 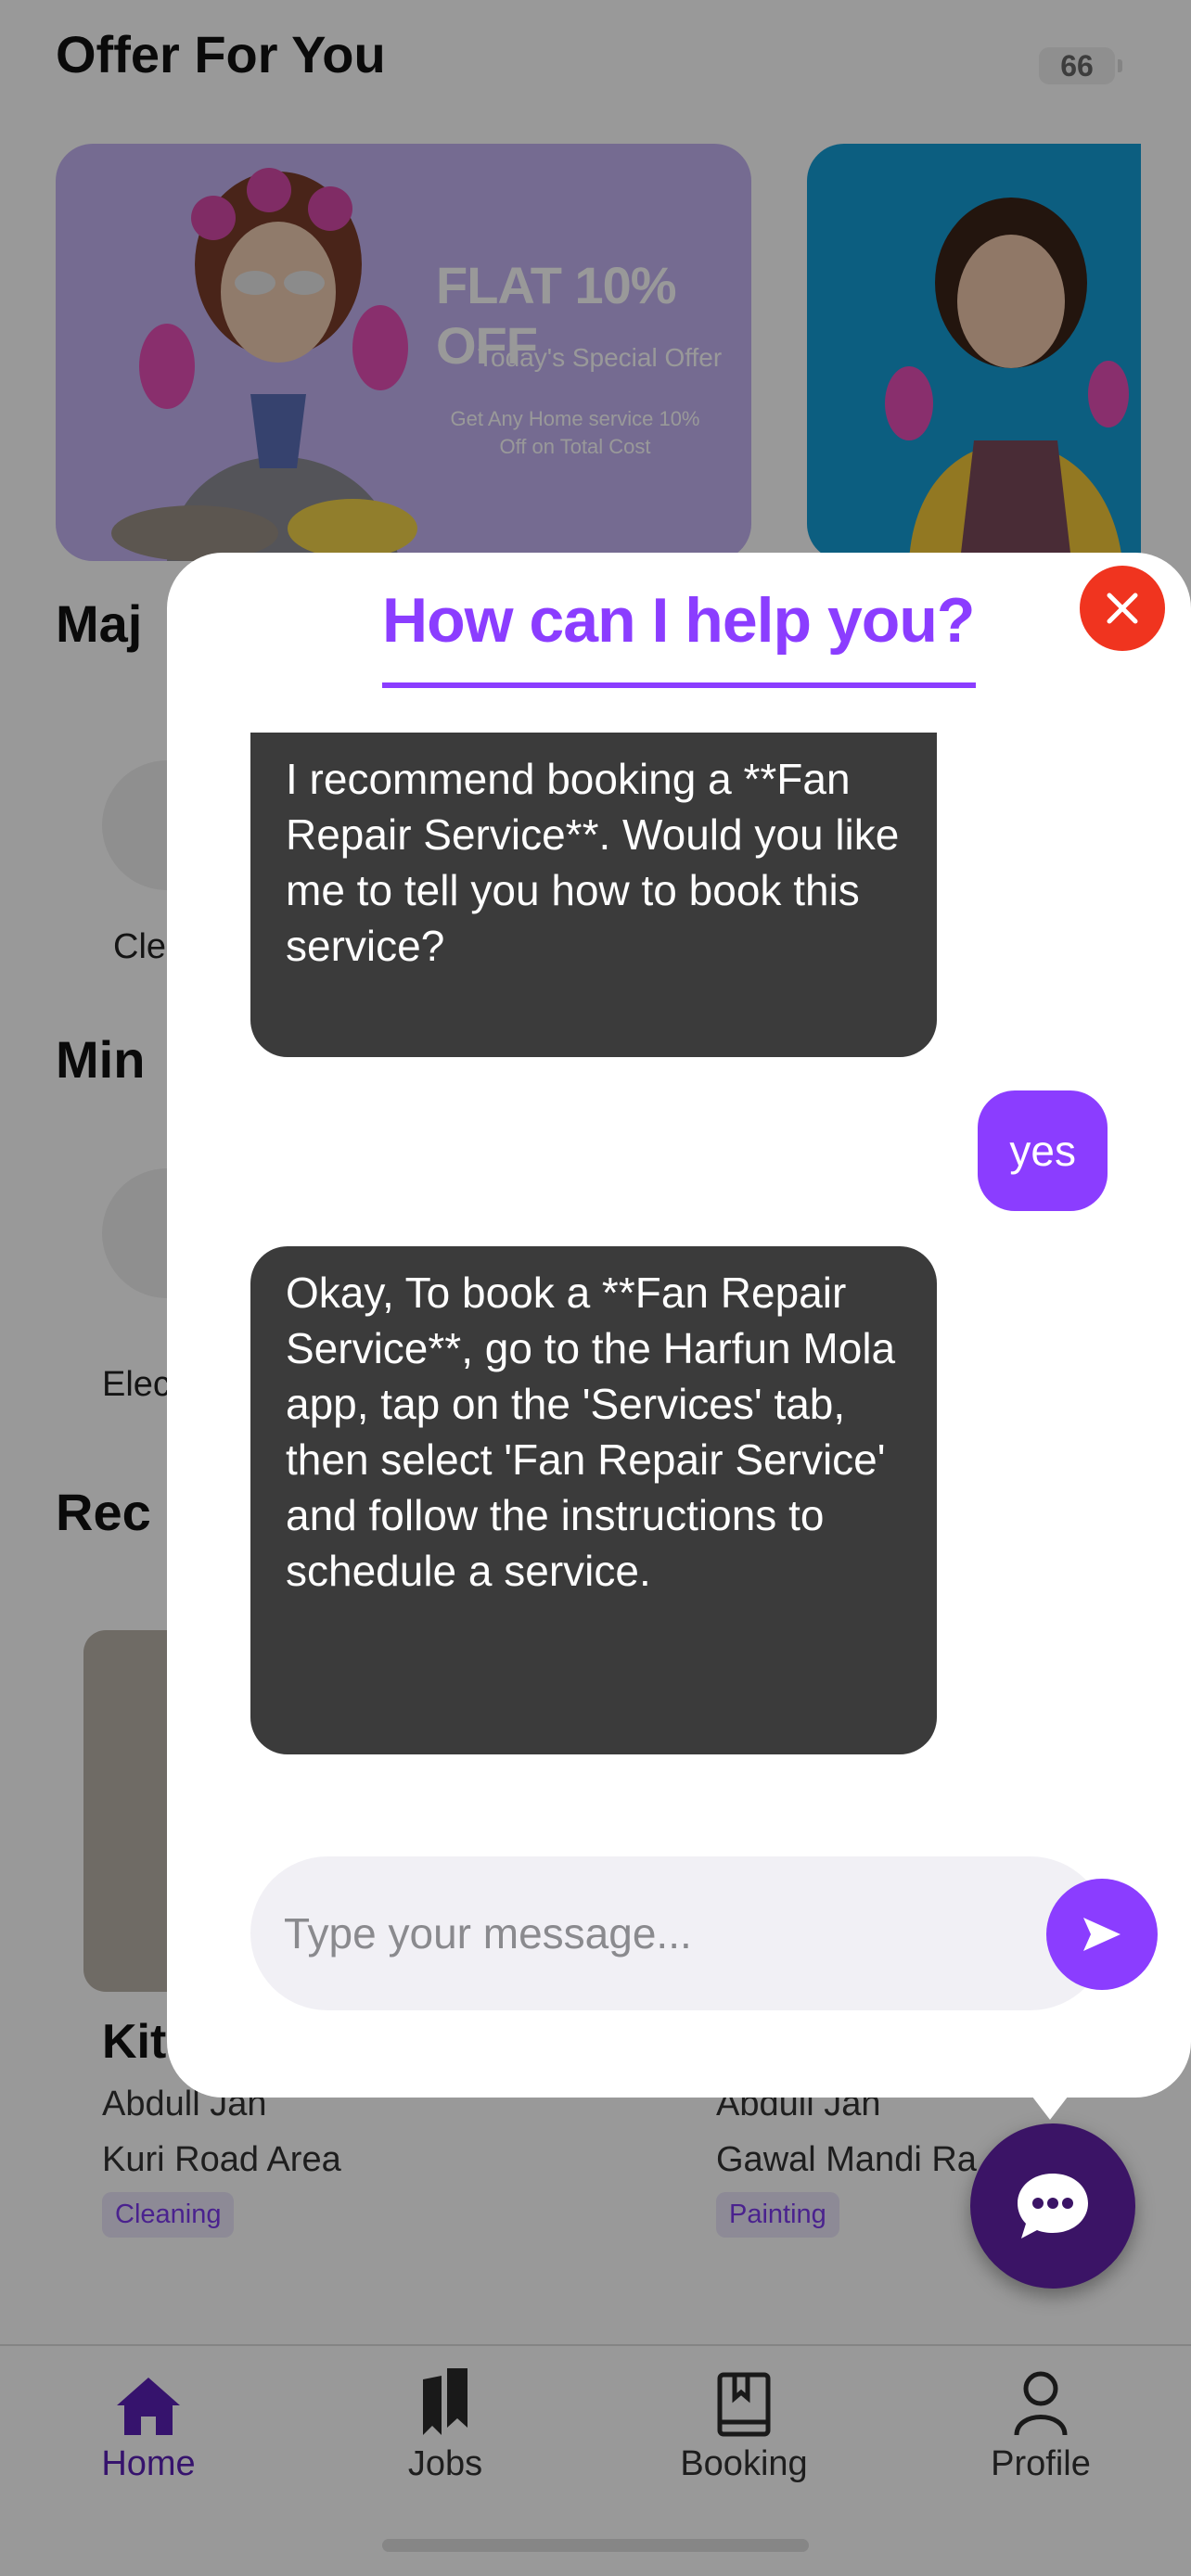 What do you see at coordinates (678, 620) in the screenshot?
I see `chat-title: How can I help you?` at bounding box center [678, 620].